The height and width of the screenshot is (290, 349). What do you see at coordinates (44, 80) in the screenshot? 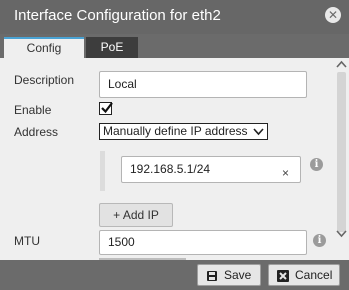
I see `description-label: Description` at bounding box center [44, 80].